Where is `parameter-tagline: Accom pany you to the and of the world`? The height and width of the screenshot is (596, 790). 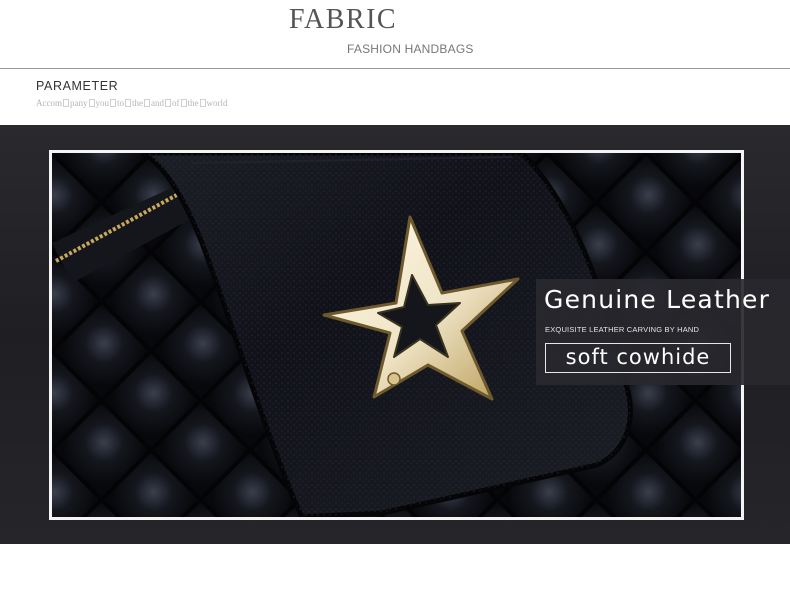 parameter-tagline: Accom pany you to the and of the world is located at coordinates (132, 103).